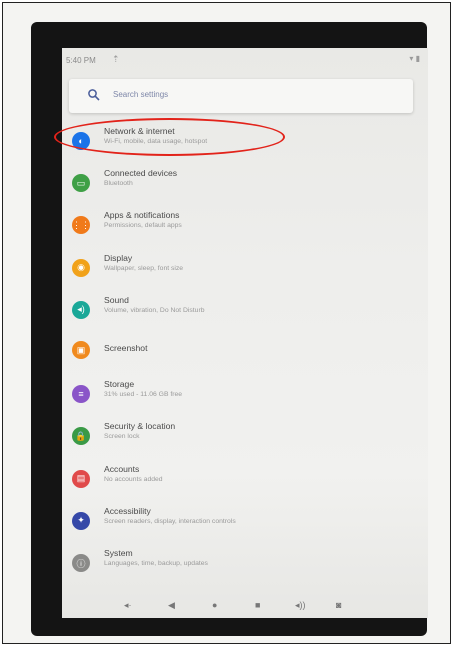 The height and width of the screenshot is (648, 455). I want to click on info-icon: ⓘ, so click(81, 563).